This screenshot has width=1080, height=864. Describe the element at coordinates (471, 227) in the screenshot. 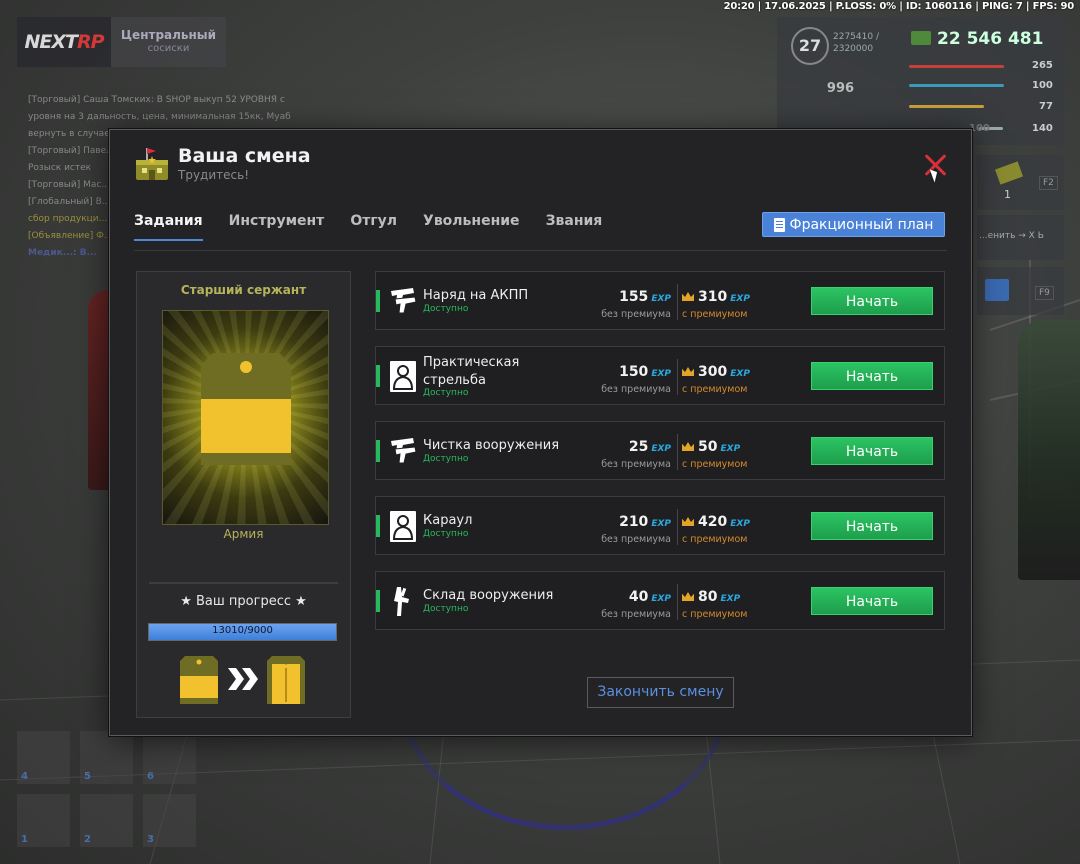

I see `tab-dismissal: Увольнение` at that location.